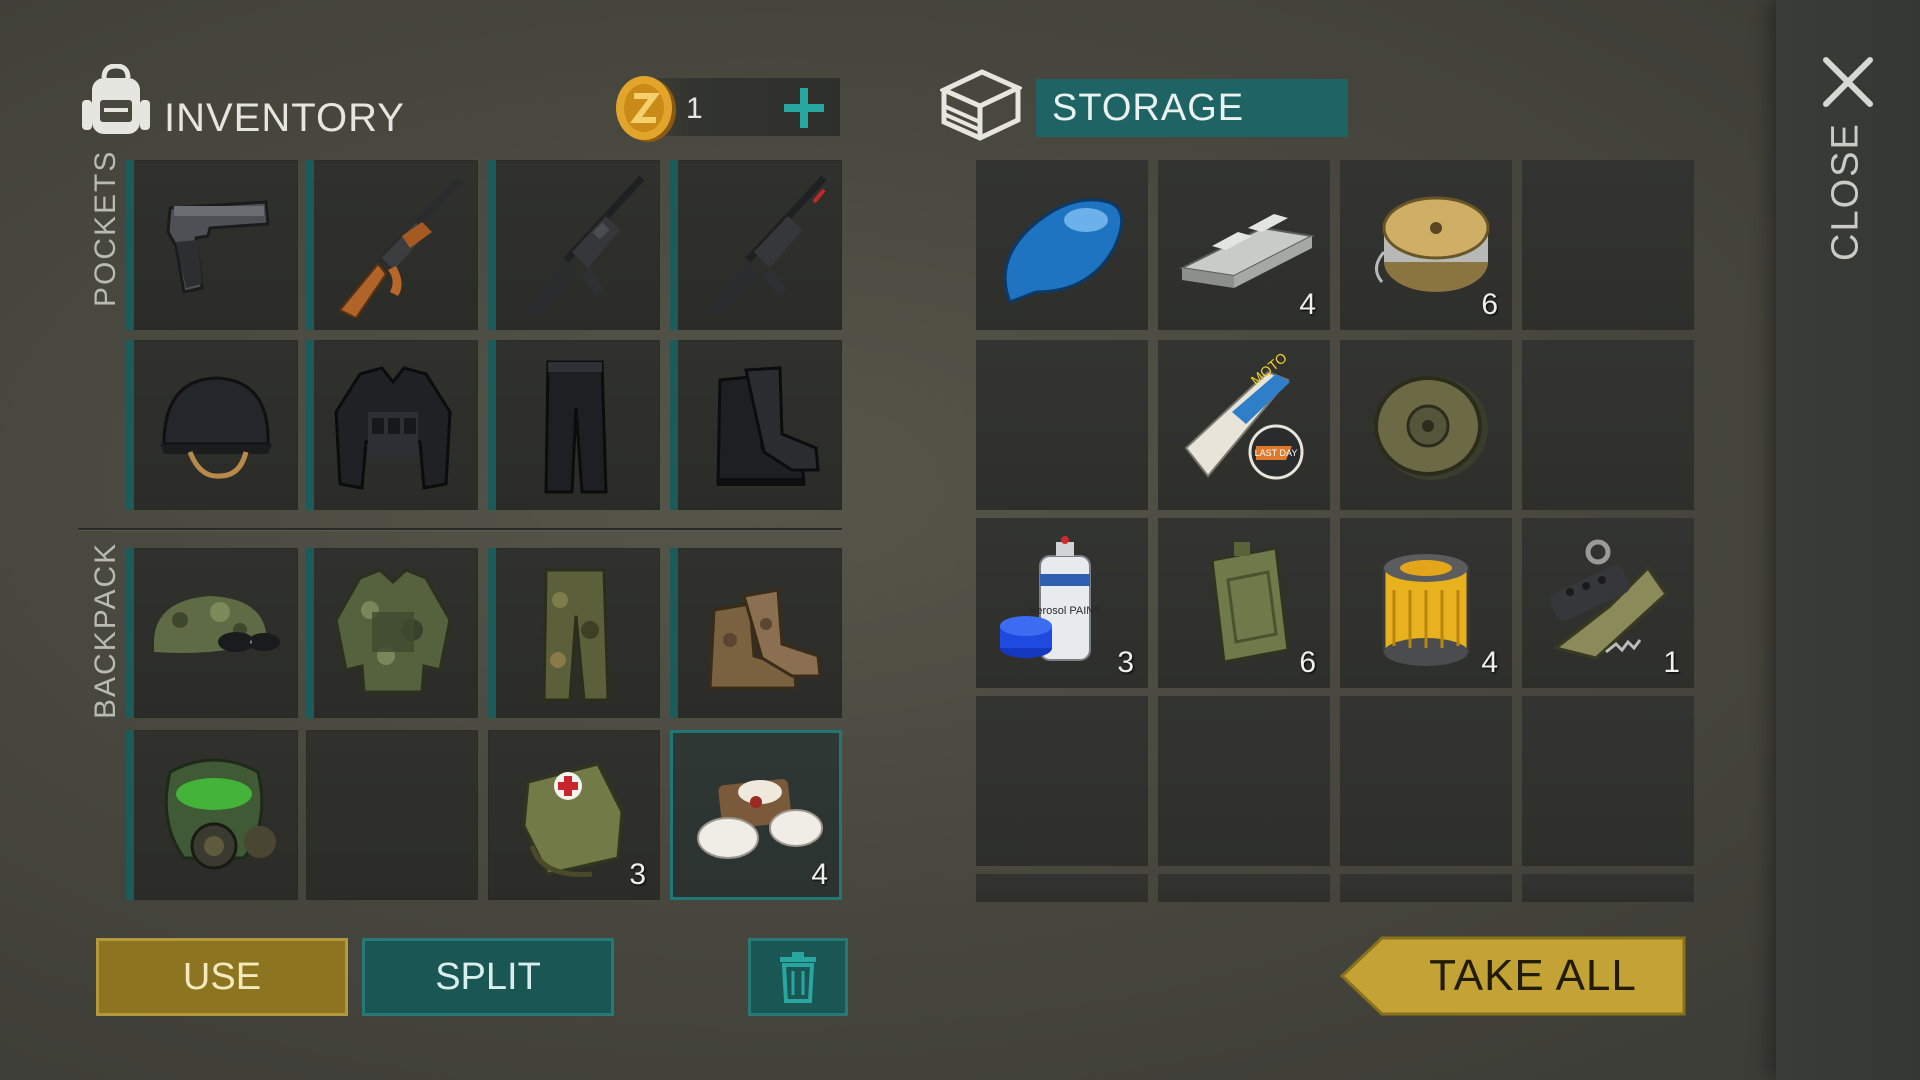  I want to click on pocket-slot-vest, so click(392, 425).